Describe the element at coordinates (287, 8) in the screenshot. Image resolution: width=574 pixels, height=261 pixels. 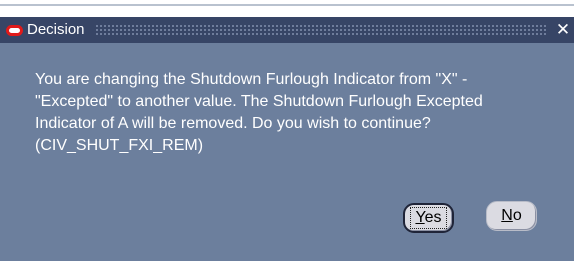
I see `window-top-strip` at that location.